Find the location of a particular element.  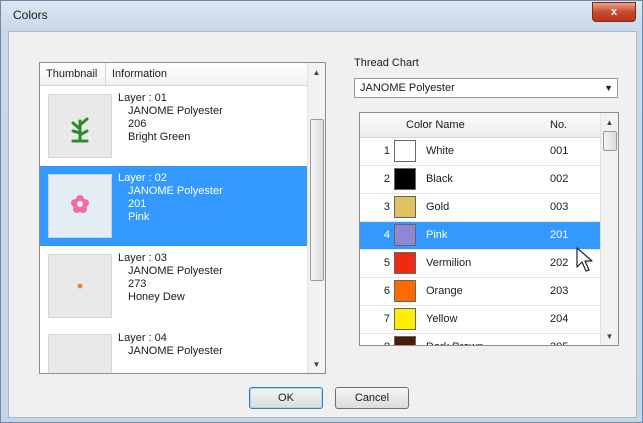

color-name: Yellow is located at coordinates (442, 319).